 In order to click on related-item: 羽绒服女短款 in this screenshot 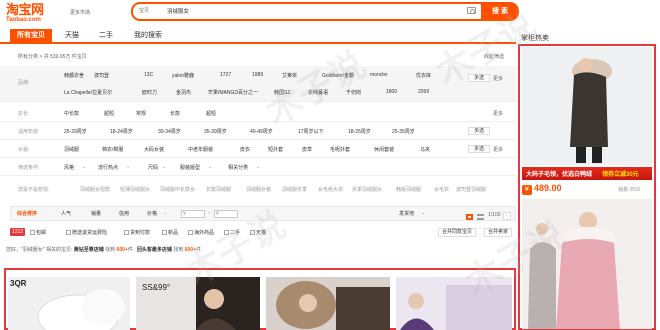, I will do `click(95, 189)`.